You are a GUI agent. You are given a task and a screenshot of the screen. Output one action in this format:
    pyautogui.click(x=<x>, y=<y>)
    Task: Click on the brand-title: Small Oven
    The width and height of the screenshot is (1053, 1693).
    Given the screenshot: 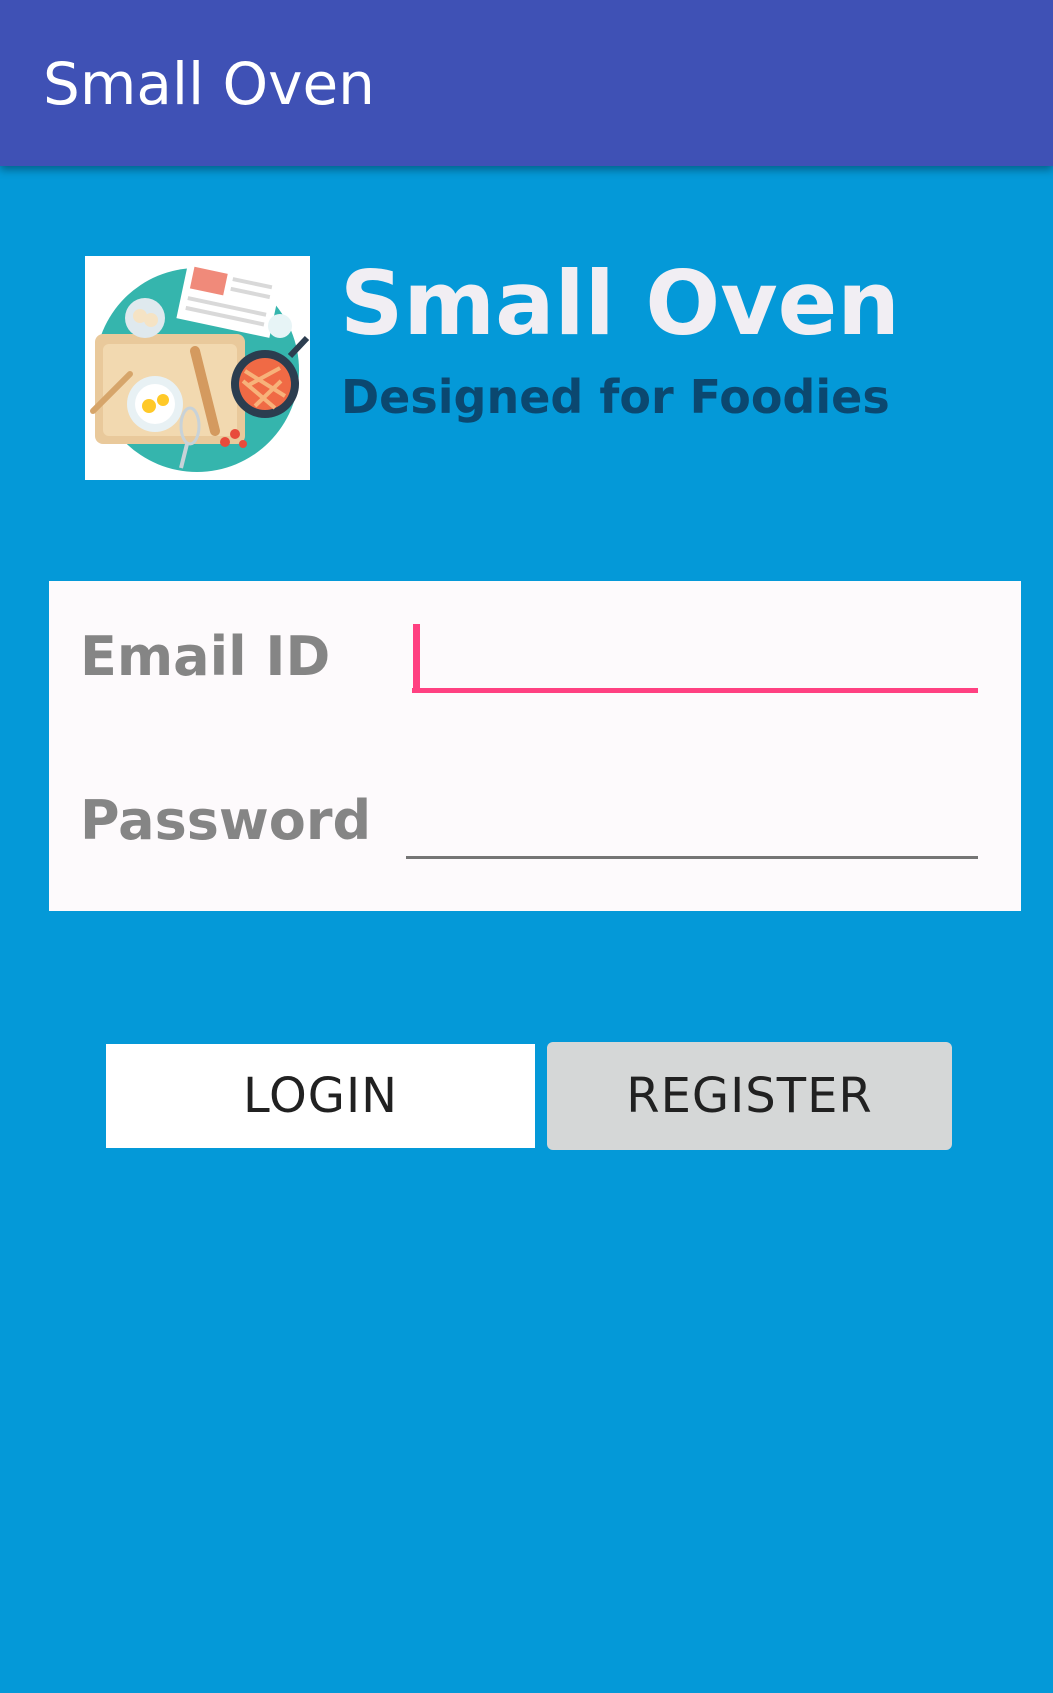 What is the action you would take?
    pyautogui.click(x=620, y=303)
    